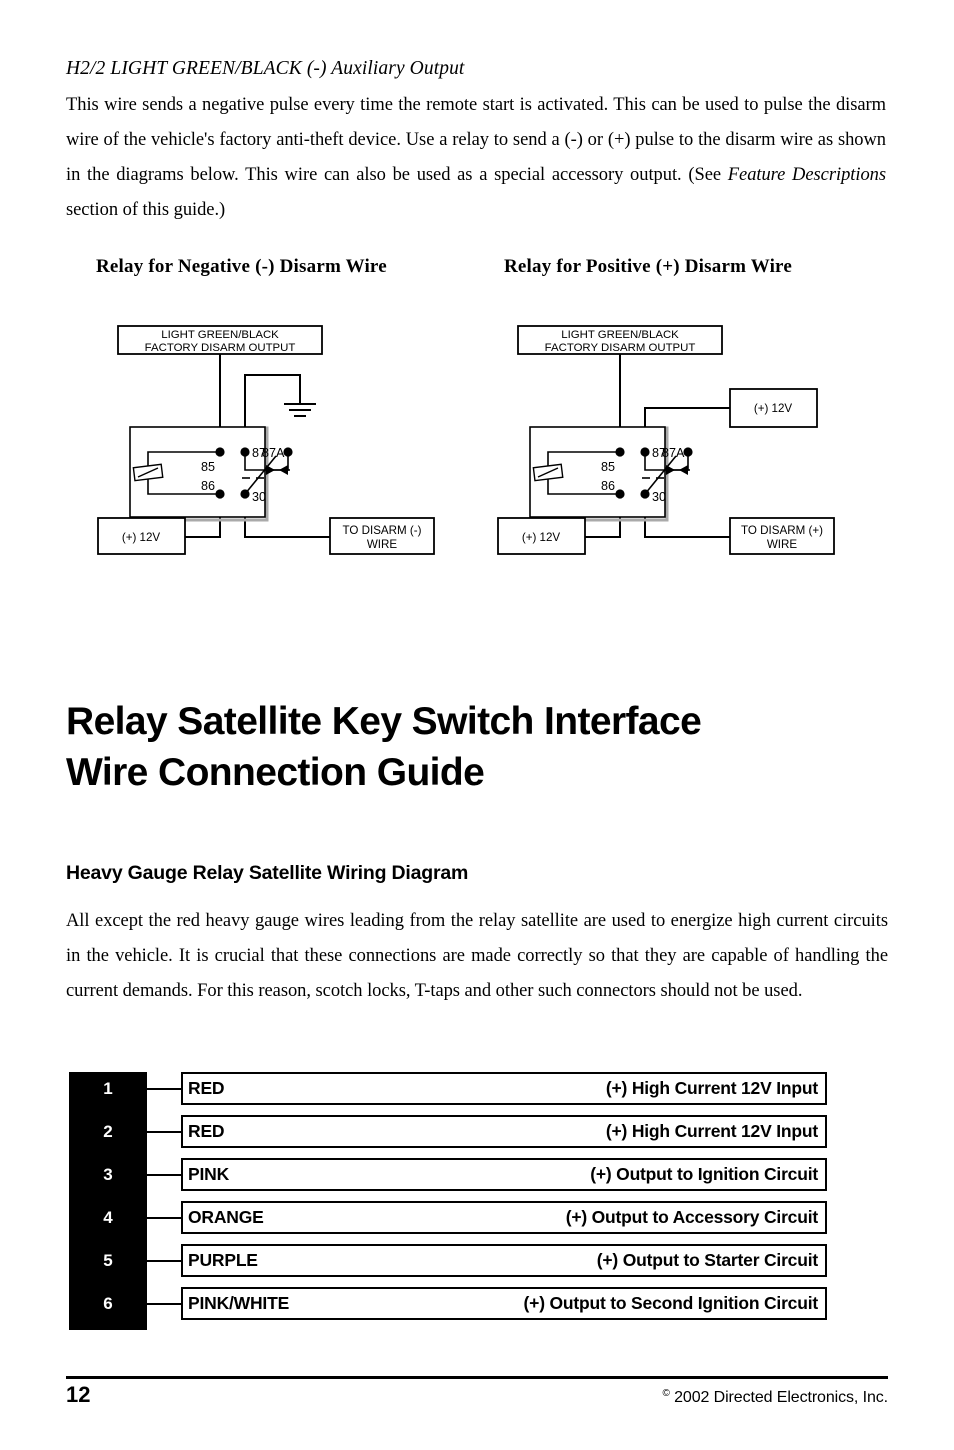  I want to click on diagram-heading-positive: Relay for Positive (+) Disarm Wire, so click(648, 266).